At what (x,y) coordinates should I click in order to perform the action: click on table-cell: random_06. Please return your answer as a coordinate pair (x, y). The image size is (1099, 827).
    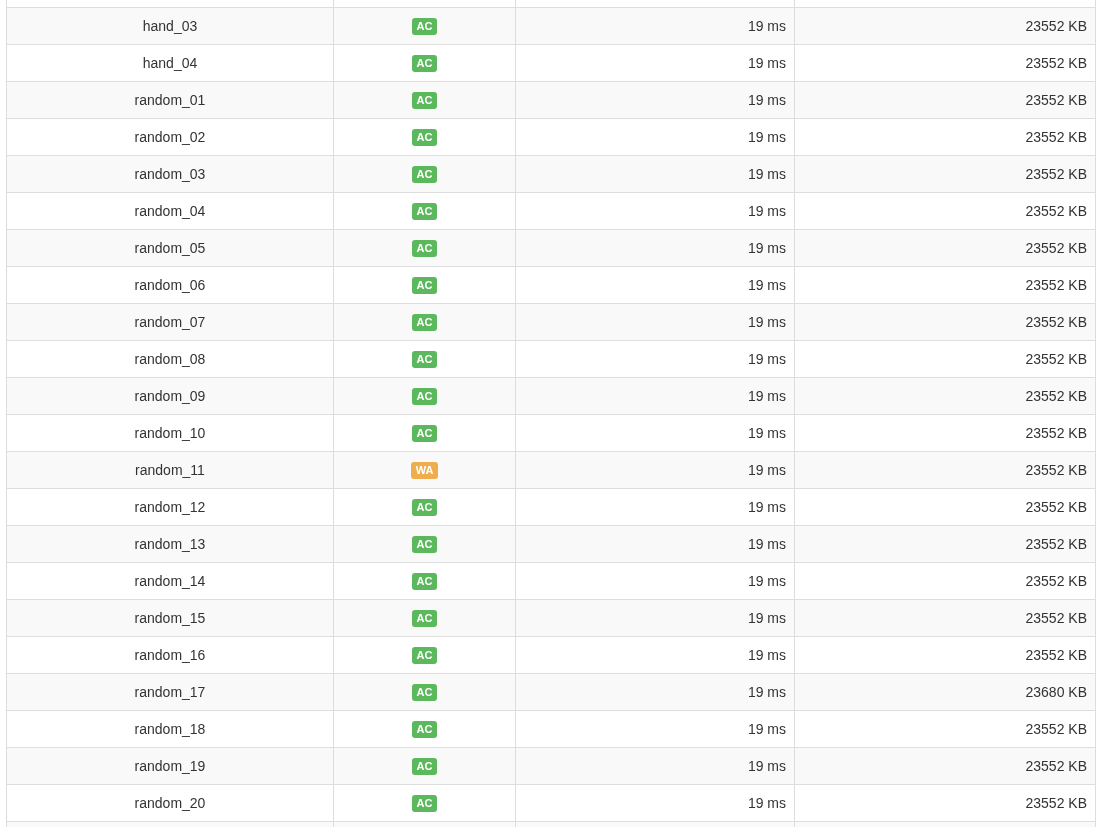
    Looking at the image, I should click on (170, 285).